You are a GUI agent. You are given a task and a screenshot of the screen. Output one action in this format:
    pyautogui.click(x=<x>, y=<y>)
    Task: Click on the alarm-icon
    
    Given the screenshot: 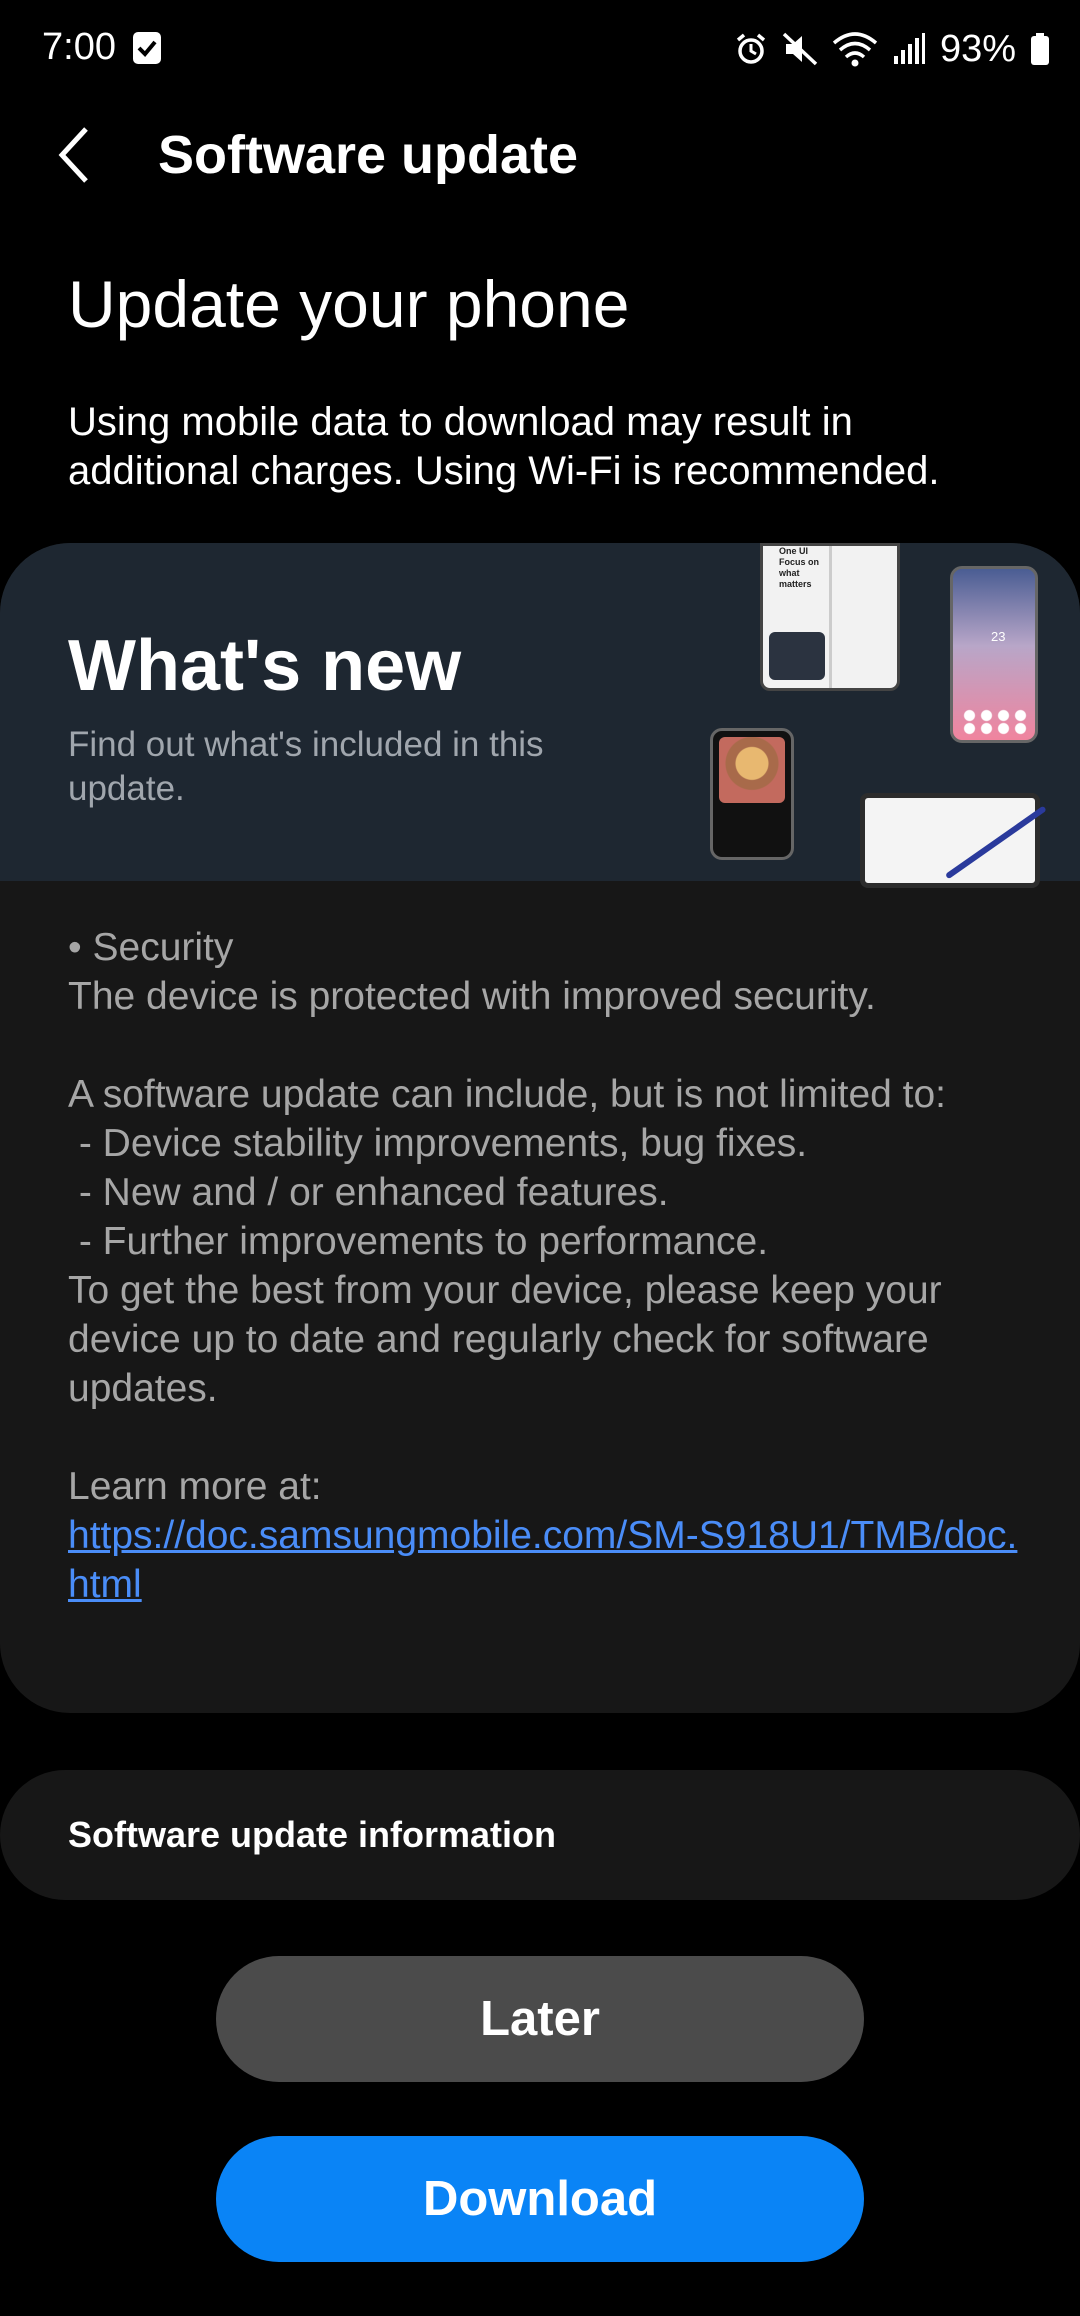 What is the action you would take?
    pyautogui.click(x=751, y=49)
    